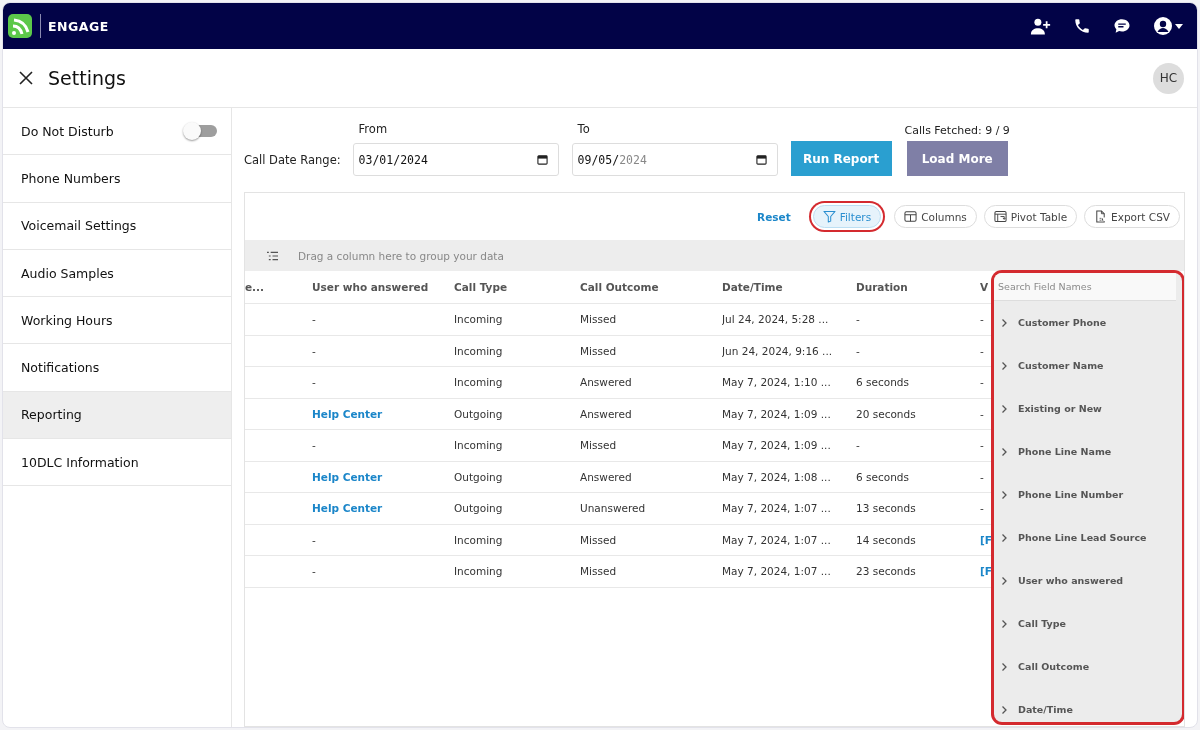 The width and height of the screenshot is (1200, 730). What do you see at coordinates (1030, 216) in the screenshot?
I see `pivot-table-button: Pivot Table` at bounding box center [1030, 216].